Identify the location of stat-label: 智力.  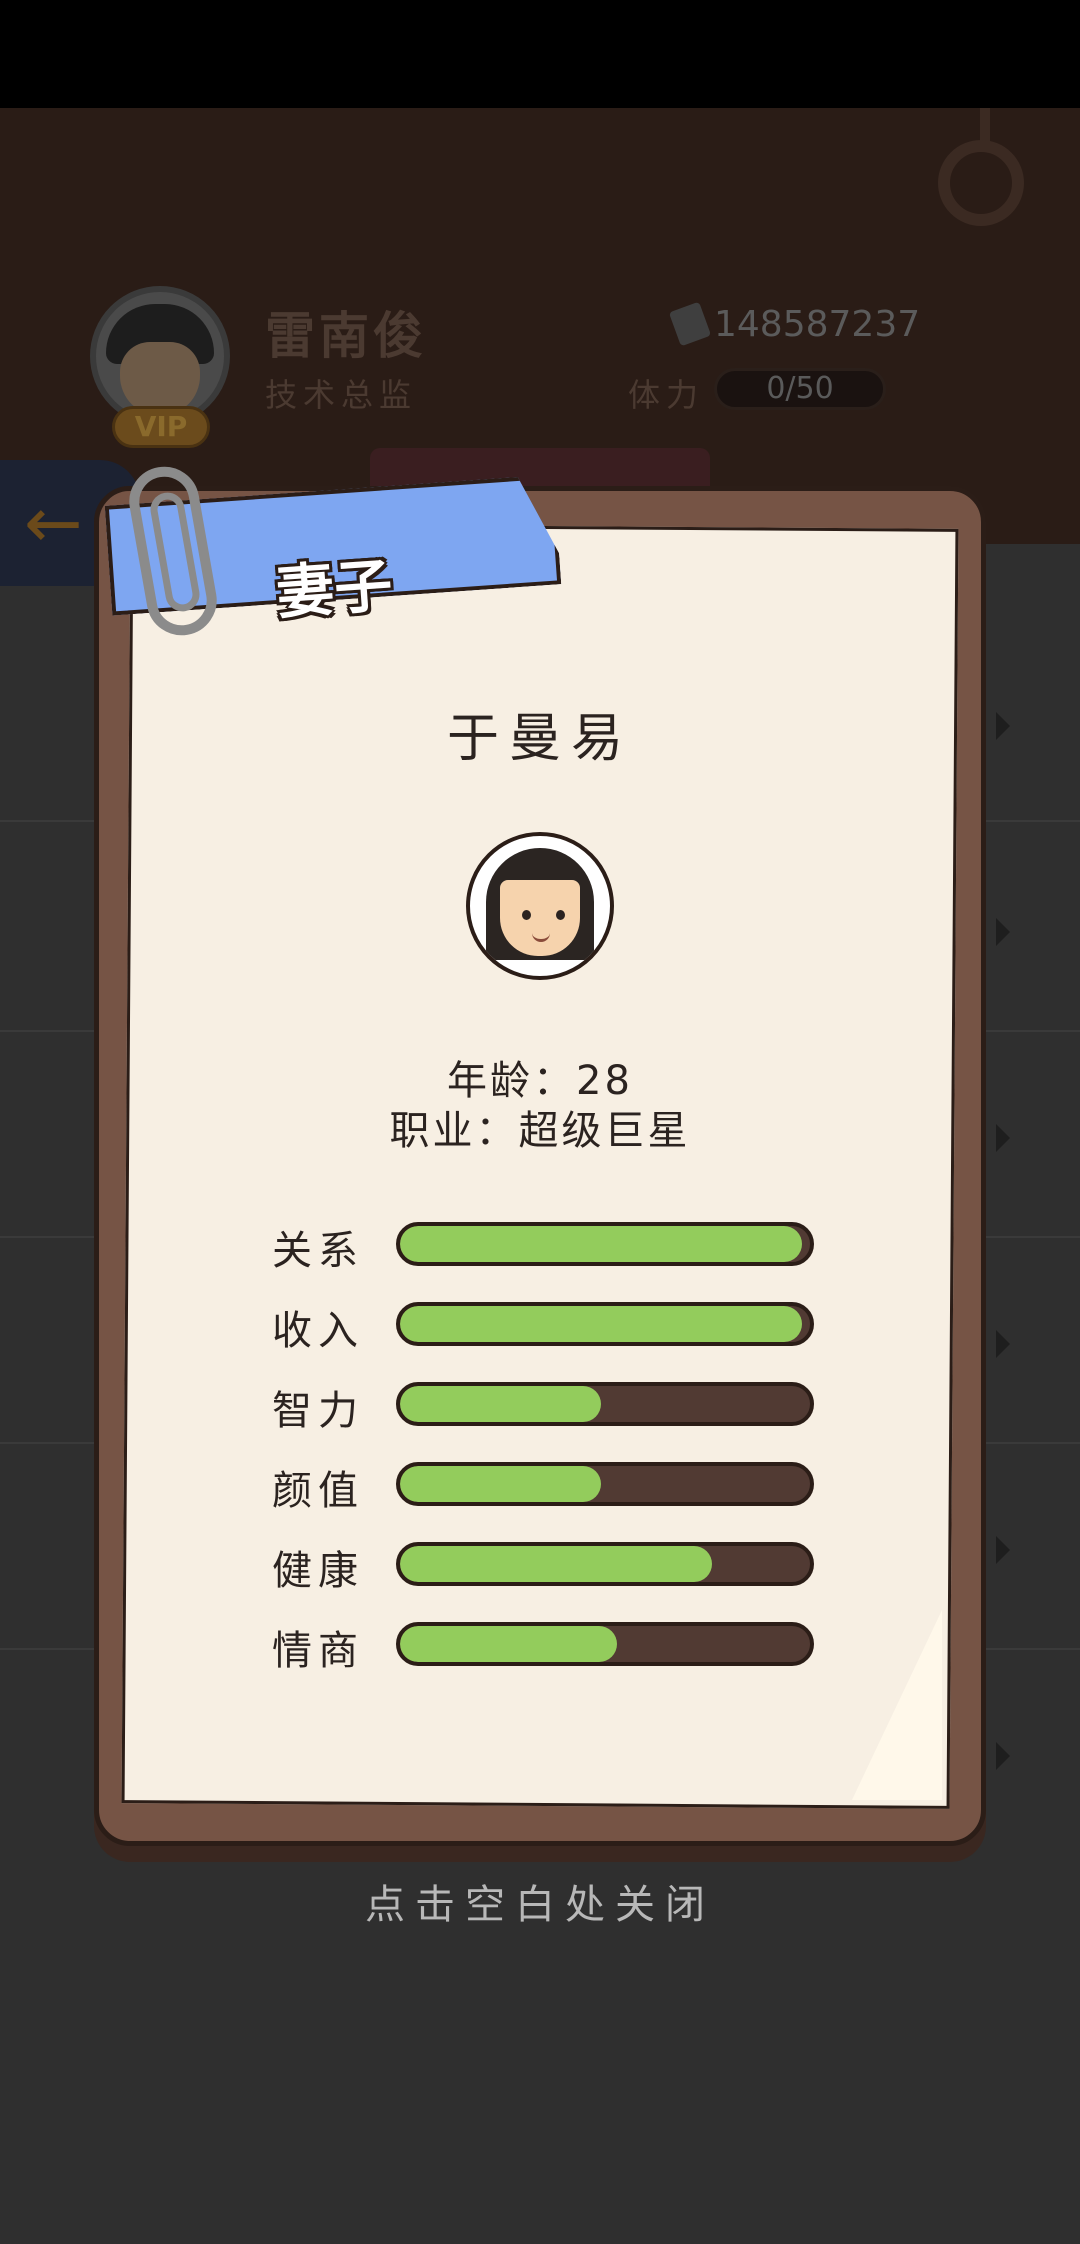
(318, 1411).